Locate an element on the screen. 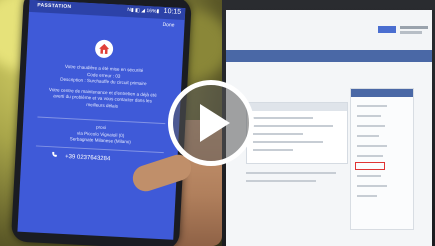 This screenshot has height=246, width=435. side-menu-header is located at coordinates (382, 93).